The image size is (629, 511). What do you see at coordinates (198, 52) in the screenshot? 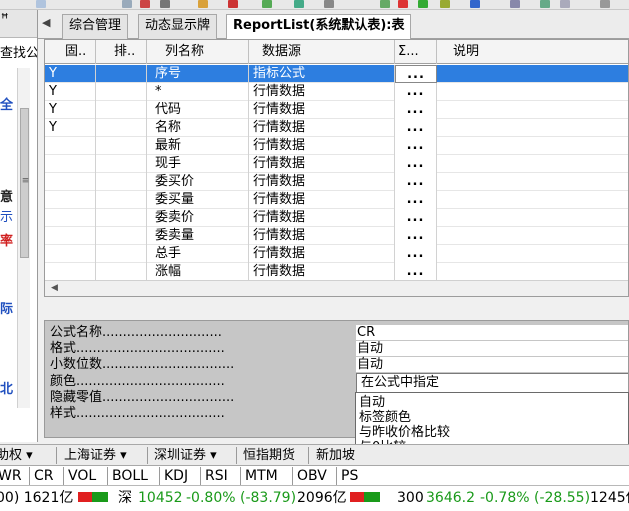
I see `header-column-name: 列名称` at bounding box center [198, 52].